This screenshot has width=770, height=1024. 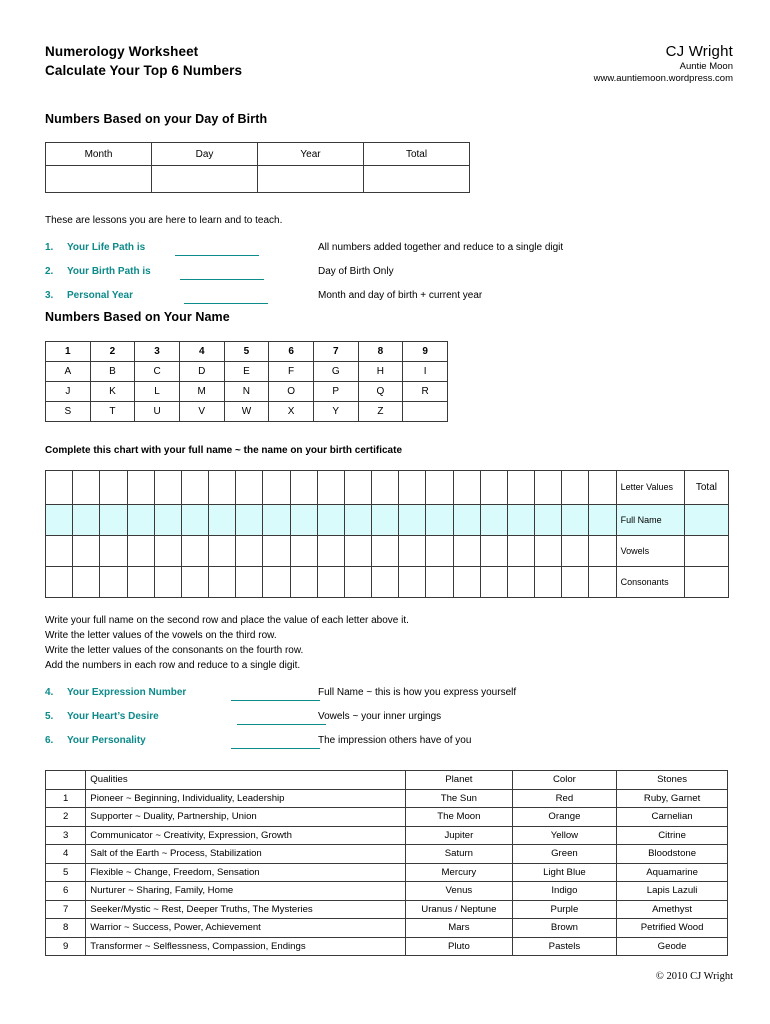 What do you see at coordinates (204, 179) in the screenshot?
I see `birth-input-day` at bounding box center [204, 179].